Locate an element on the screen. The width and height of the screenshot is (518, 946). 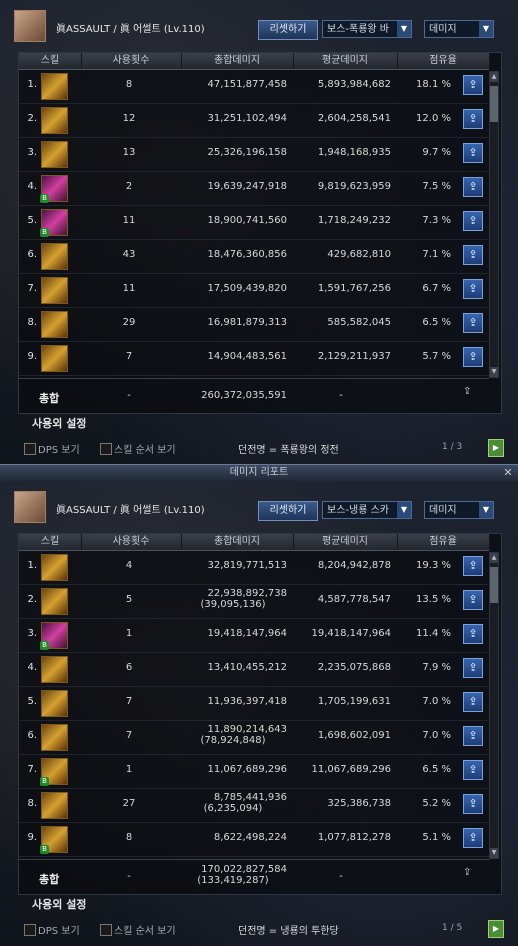
total-damage-value: 19,418,147,964 is located at coordinates (247, 633).